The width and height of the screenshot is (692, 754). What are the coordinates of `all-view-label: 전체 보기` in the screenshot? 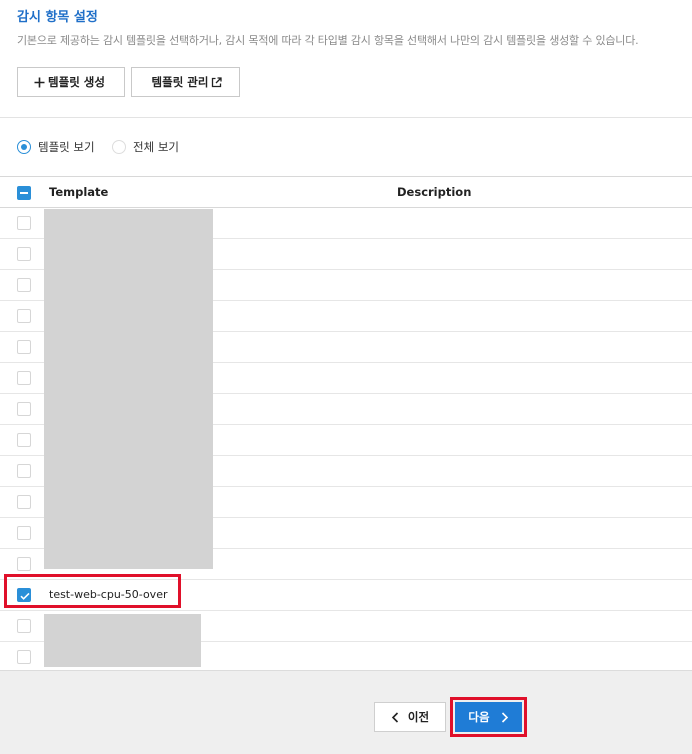 It's located at (156, 147).